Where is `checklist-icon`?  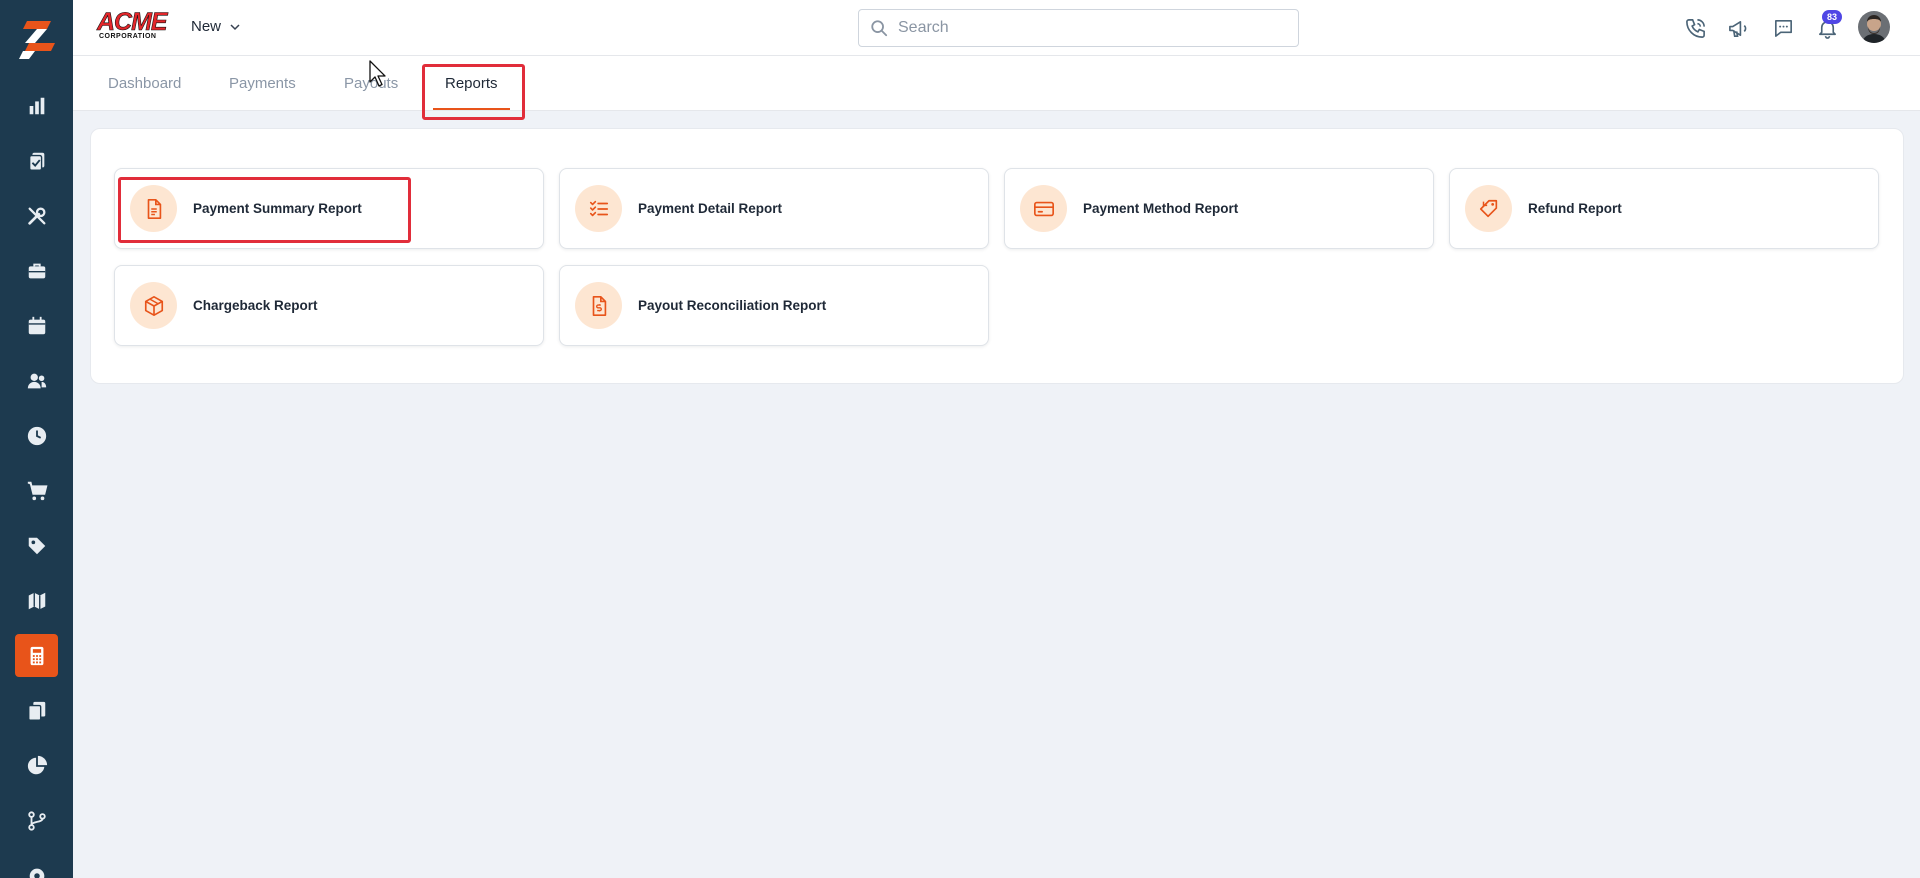
checklist-icon is located at coordinates (598, 208).